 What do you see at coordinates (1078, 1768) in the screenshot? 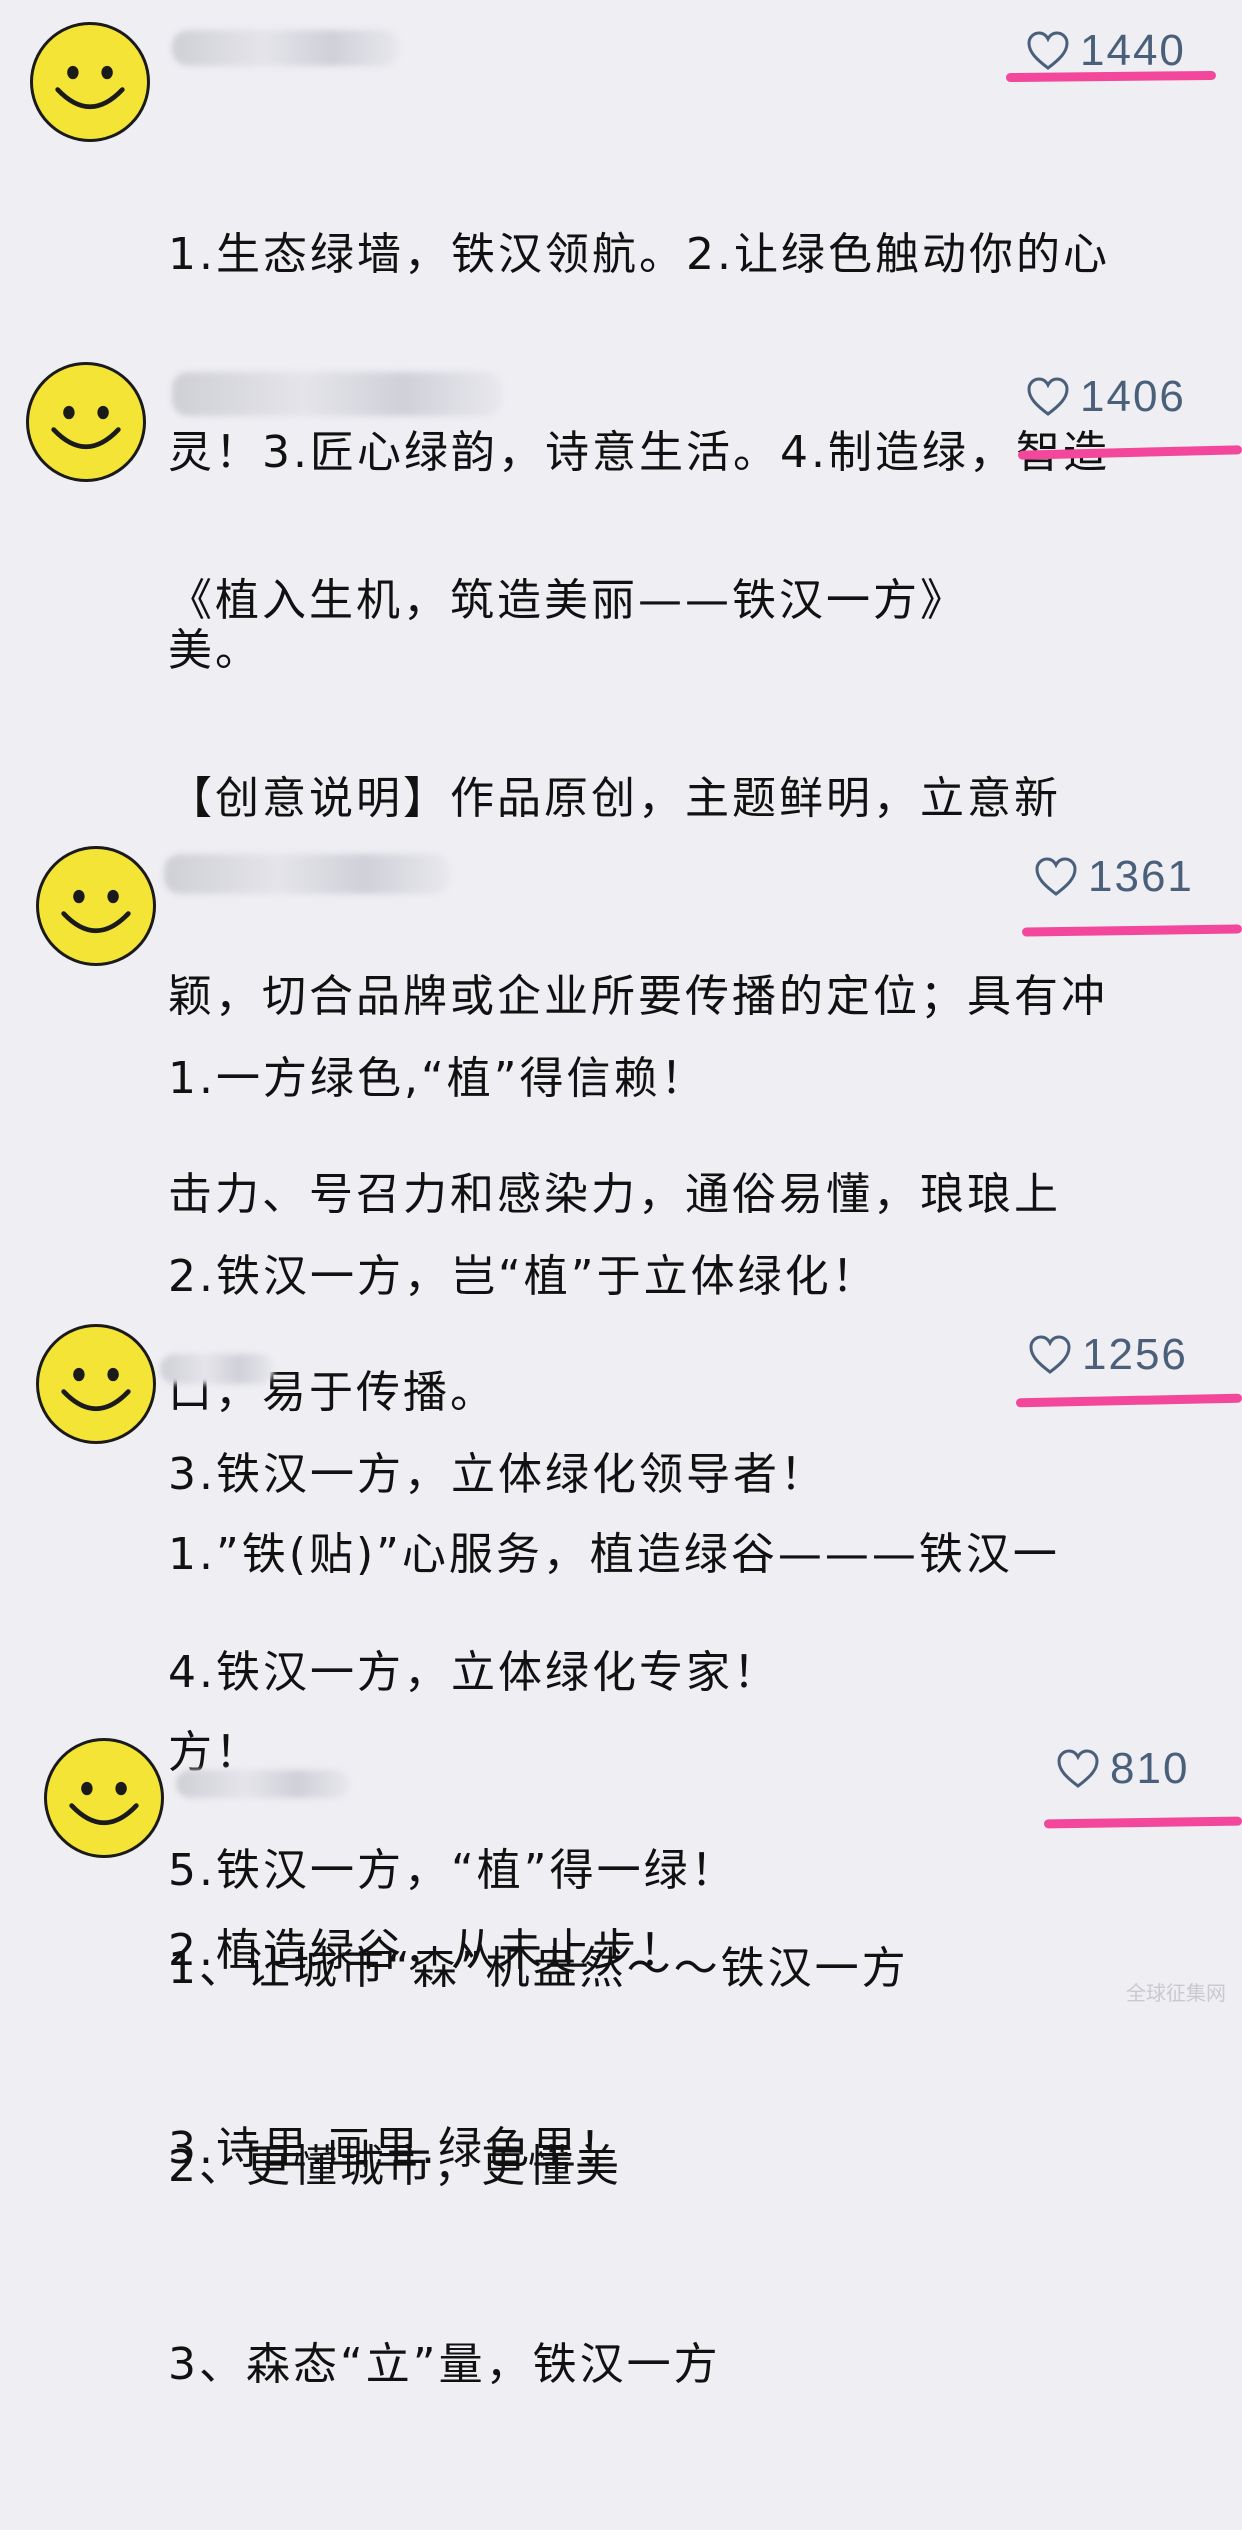
I see `heart-outline-icon` at bounding box center [1078, 1768].